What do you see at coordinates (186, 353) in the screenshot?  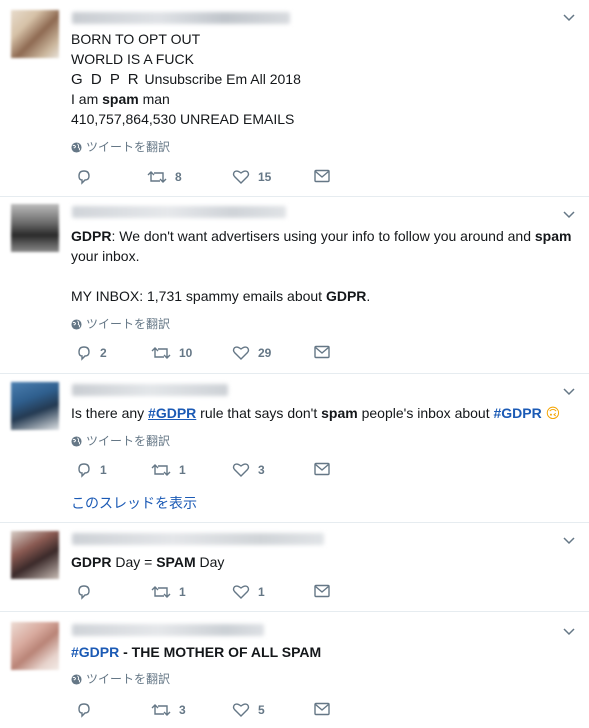 I see `retweet-count: 10` at bounding box center [186, 353].